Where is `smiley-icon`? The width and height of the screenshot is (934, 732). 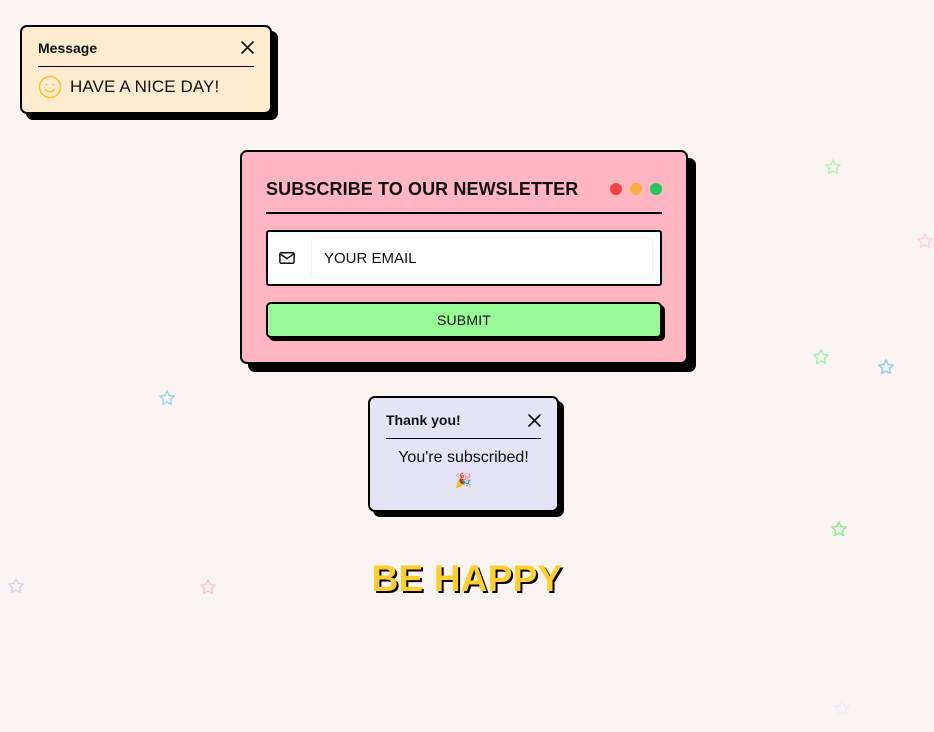 smiley-icon is located at coordinates (50, 87).